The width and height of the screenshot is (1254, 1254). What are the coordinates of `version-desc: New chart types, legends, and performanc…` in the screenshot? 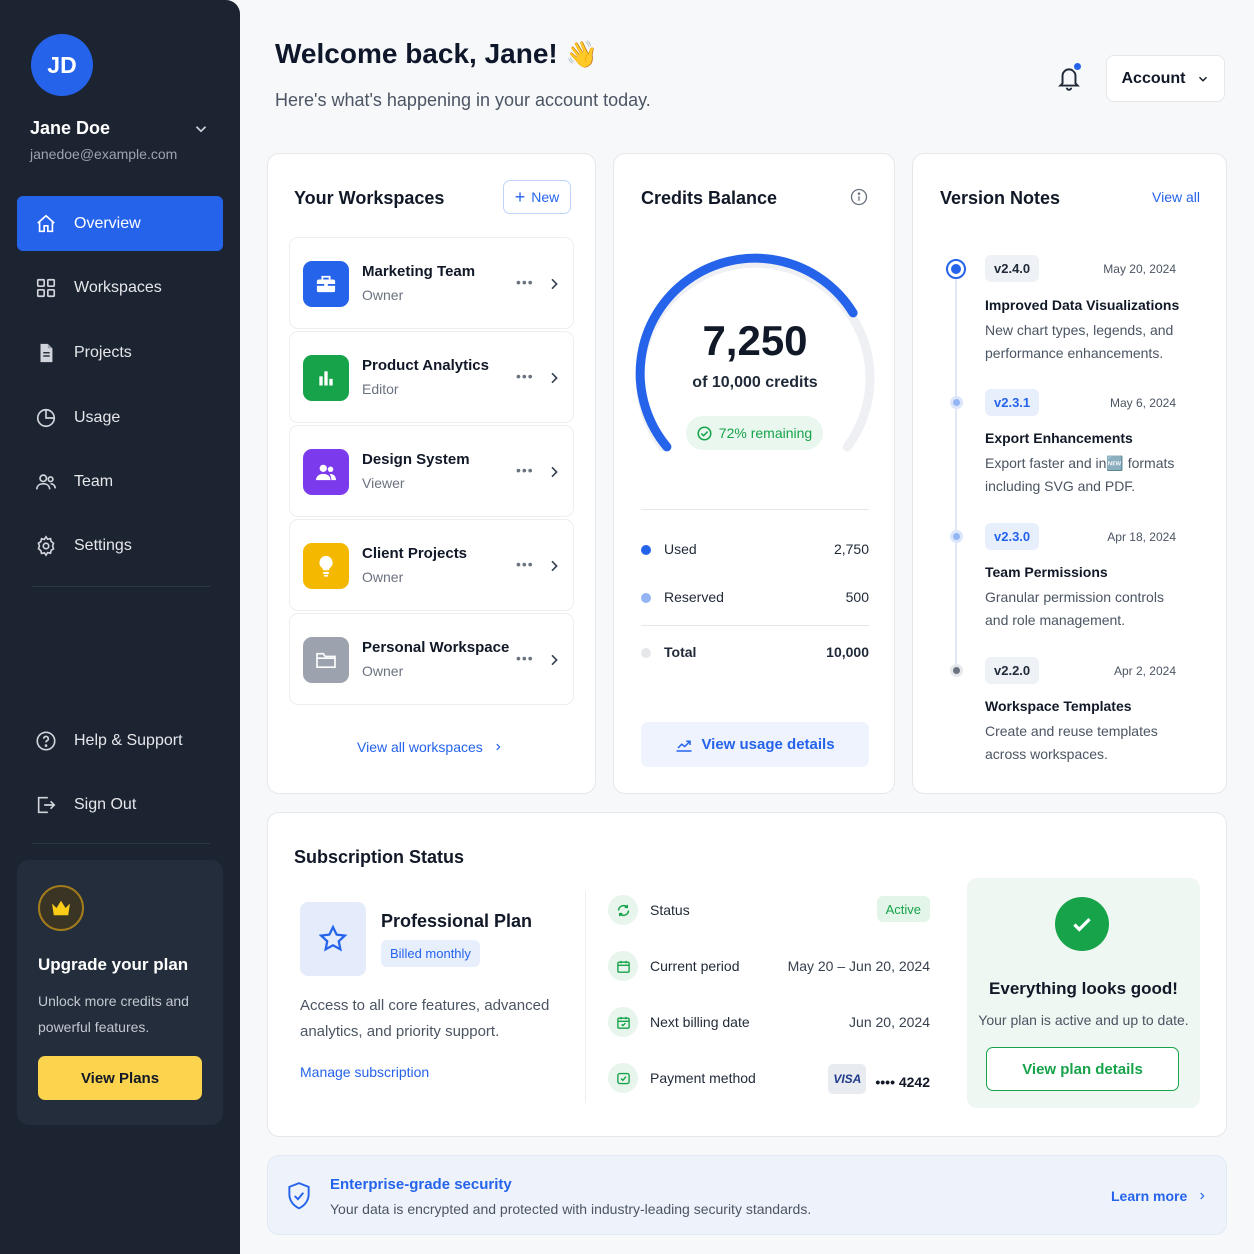 It's located at (1079, 341).